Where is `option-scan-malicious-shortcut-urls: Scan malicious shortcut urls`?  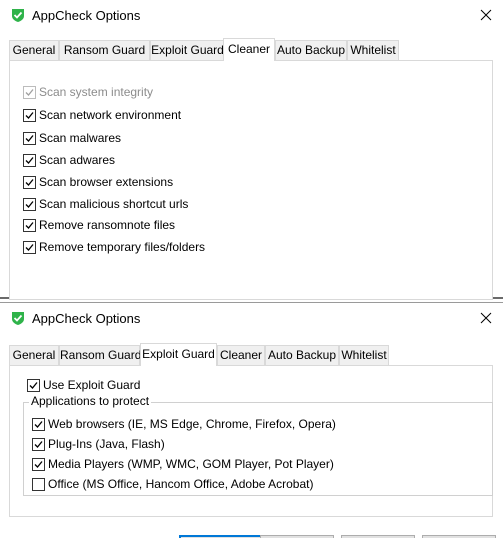 option-scan-malicious-shortcut-urls: Scan malicious shortcut urls is located at coordinates (105, 204).